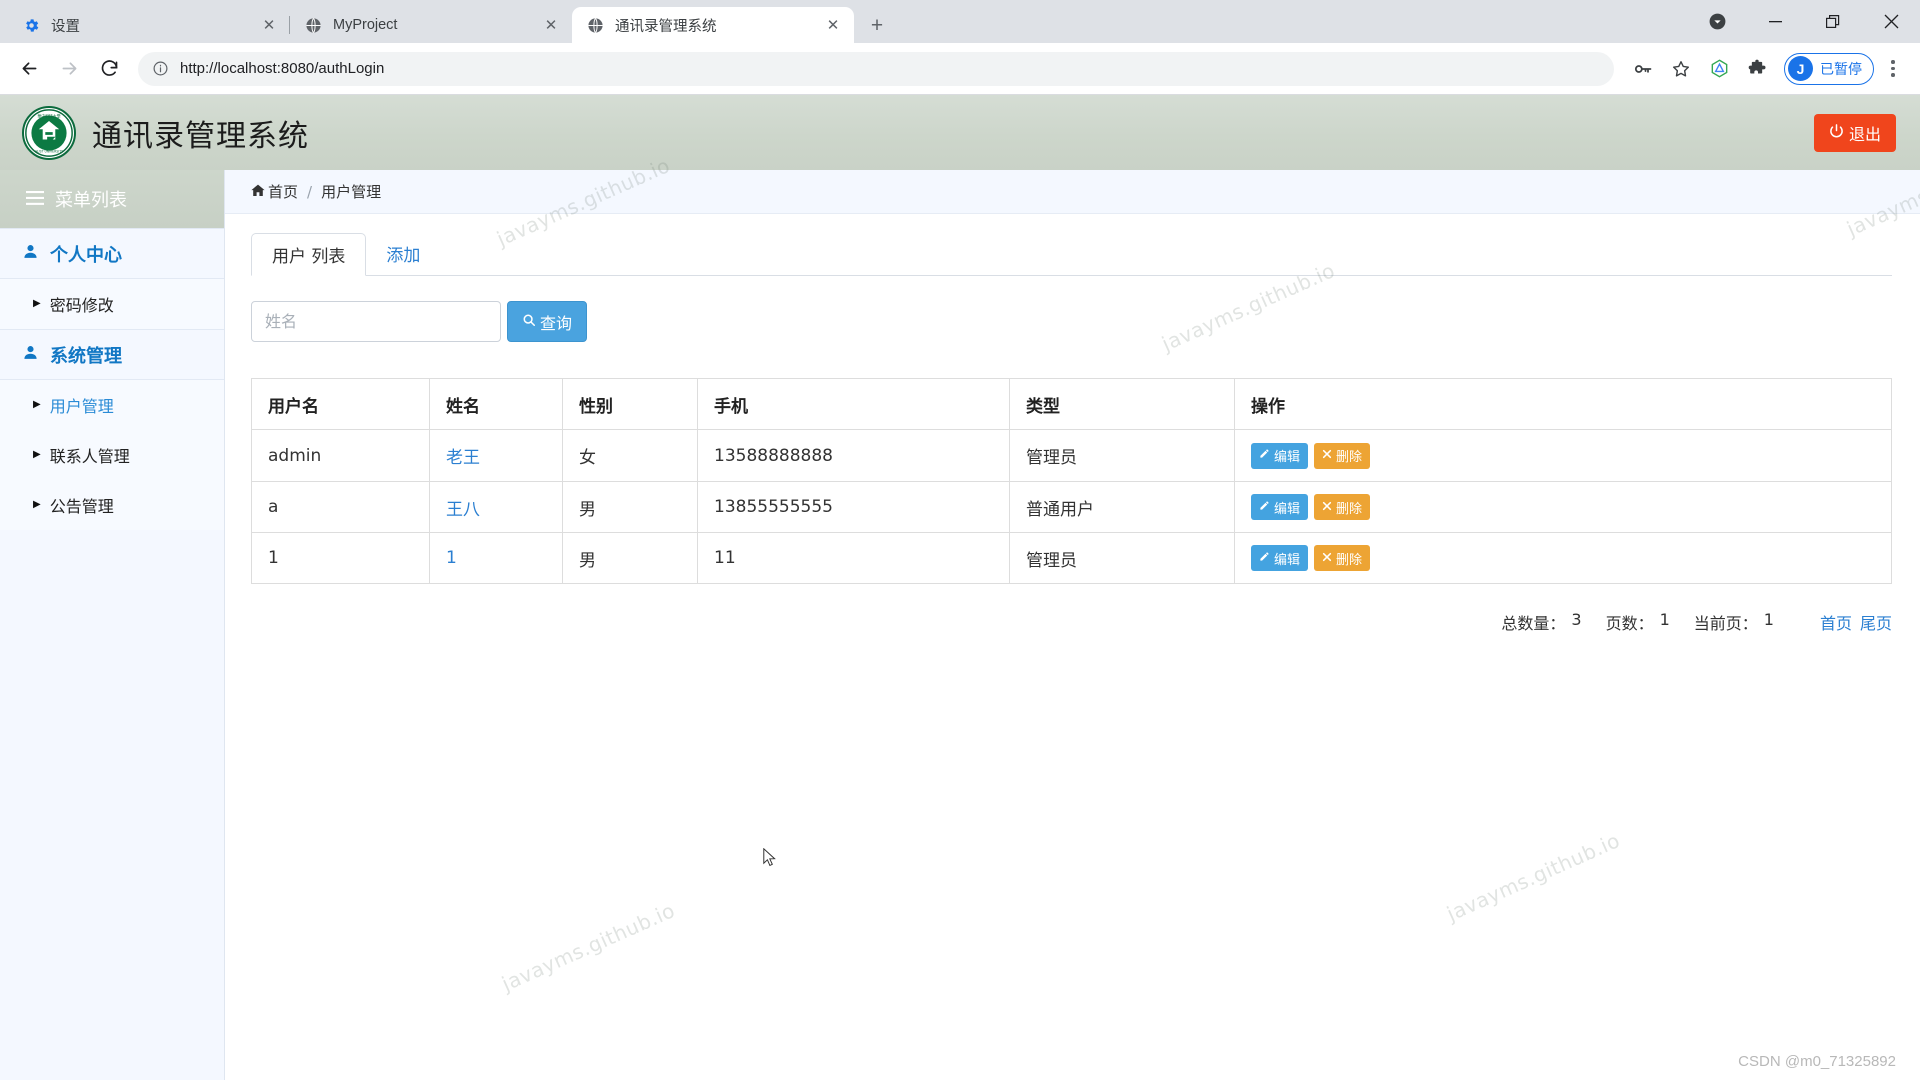 This screenshot has height=1080, width=1920. I want to click on name-link: 1, so click(451, 558).